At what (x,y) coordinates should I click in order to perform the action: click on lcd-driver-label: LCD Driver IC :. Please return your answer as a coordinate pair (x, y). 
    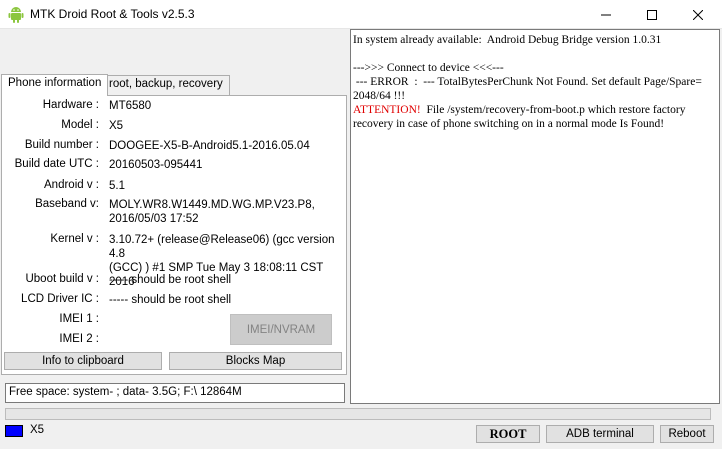
    Looking at the image, I should click on (60, 299).